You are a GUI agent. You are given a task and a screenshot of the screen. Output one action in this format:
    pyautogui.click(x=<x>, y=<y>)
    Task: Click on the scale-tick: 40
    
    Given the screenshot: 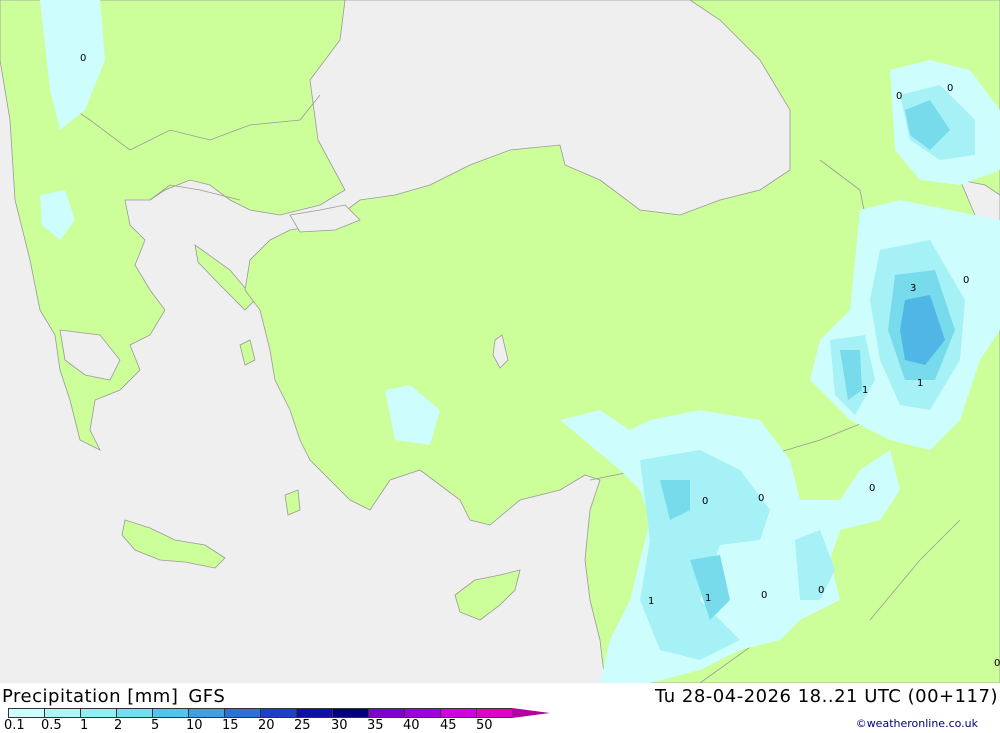 What is the action you would take?
    pyautogui.click(x=411, y=725)
    